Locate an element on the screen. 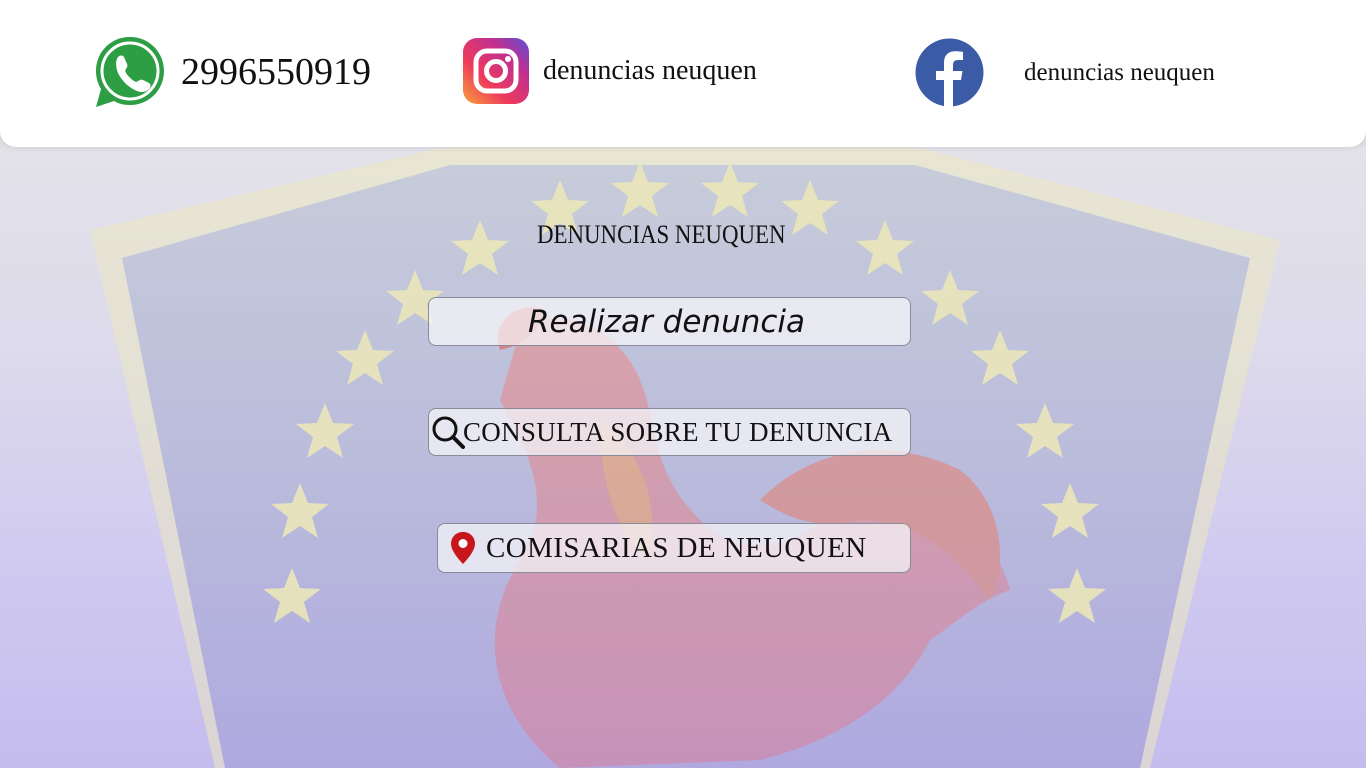  instagram-contact: denuncias neuquen is located at coordinates (610, 71).